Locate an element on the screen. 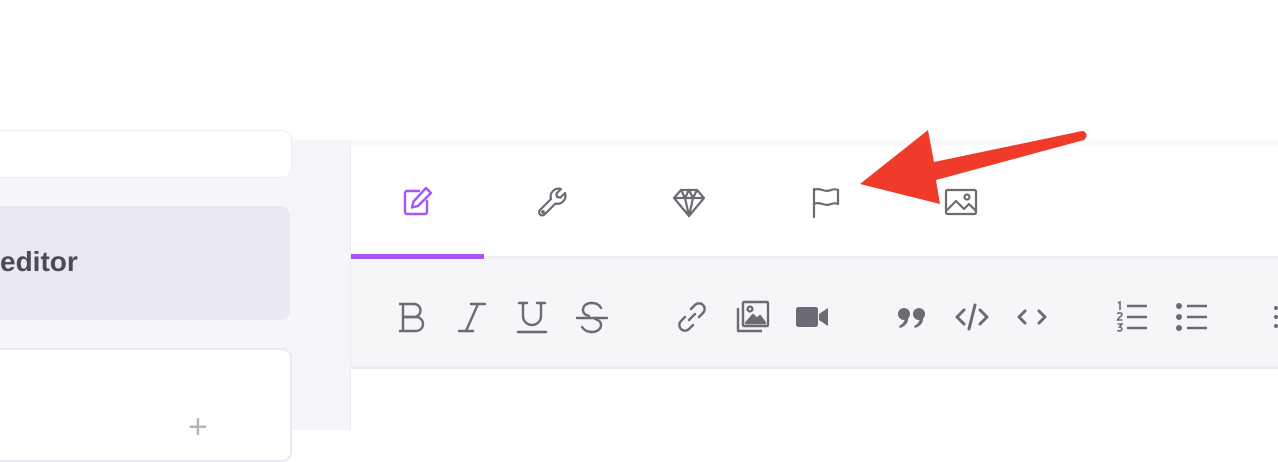 The image size is (1278, 462). add-icon: + is located at coordinates (198, 427).